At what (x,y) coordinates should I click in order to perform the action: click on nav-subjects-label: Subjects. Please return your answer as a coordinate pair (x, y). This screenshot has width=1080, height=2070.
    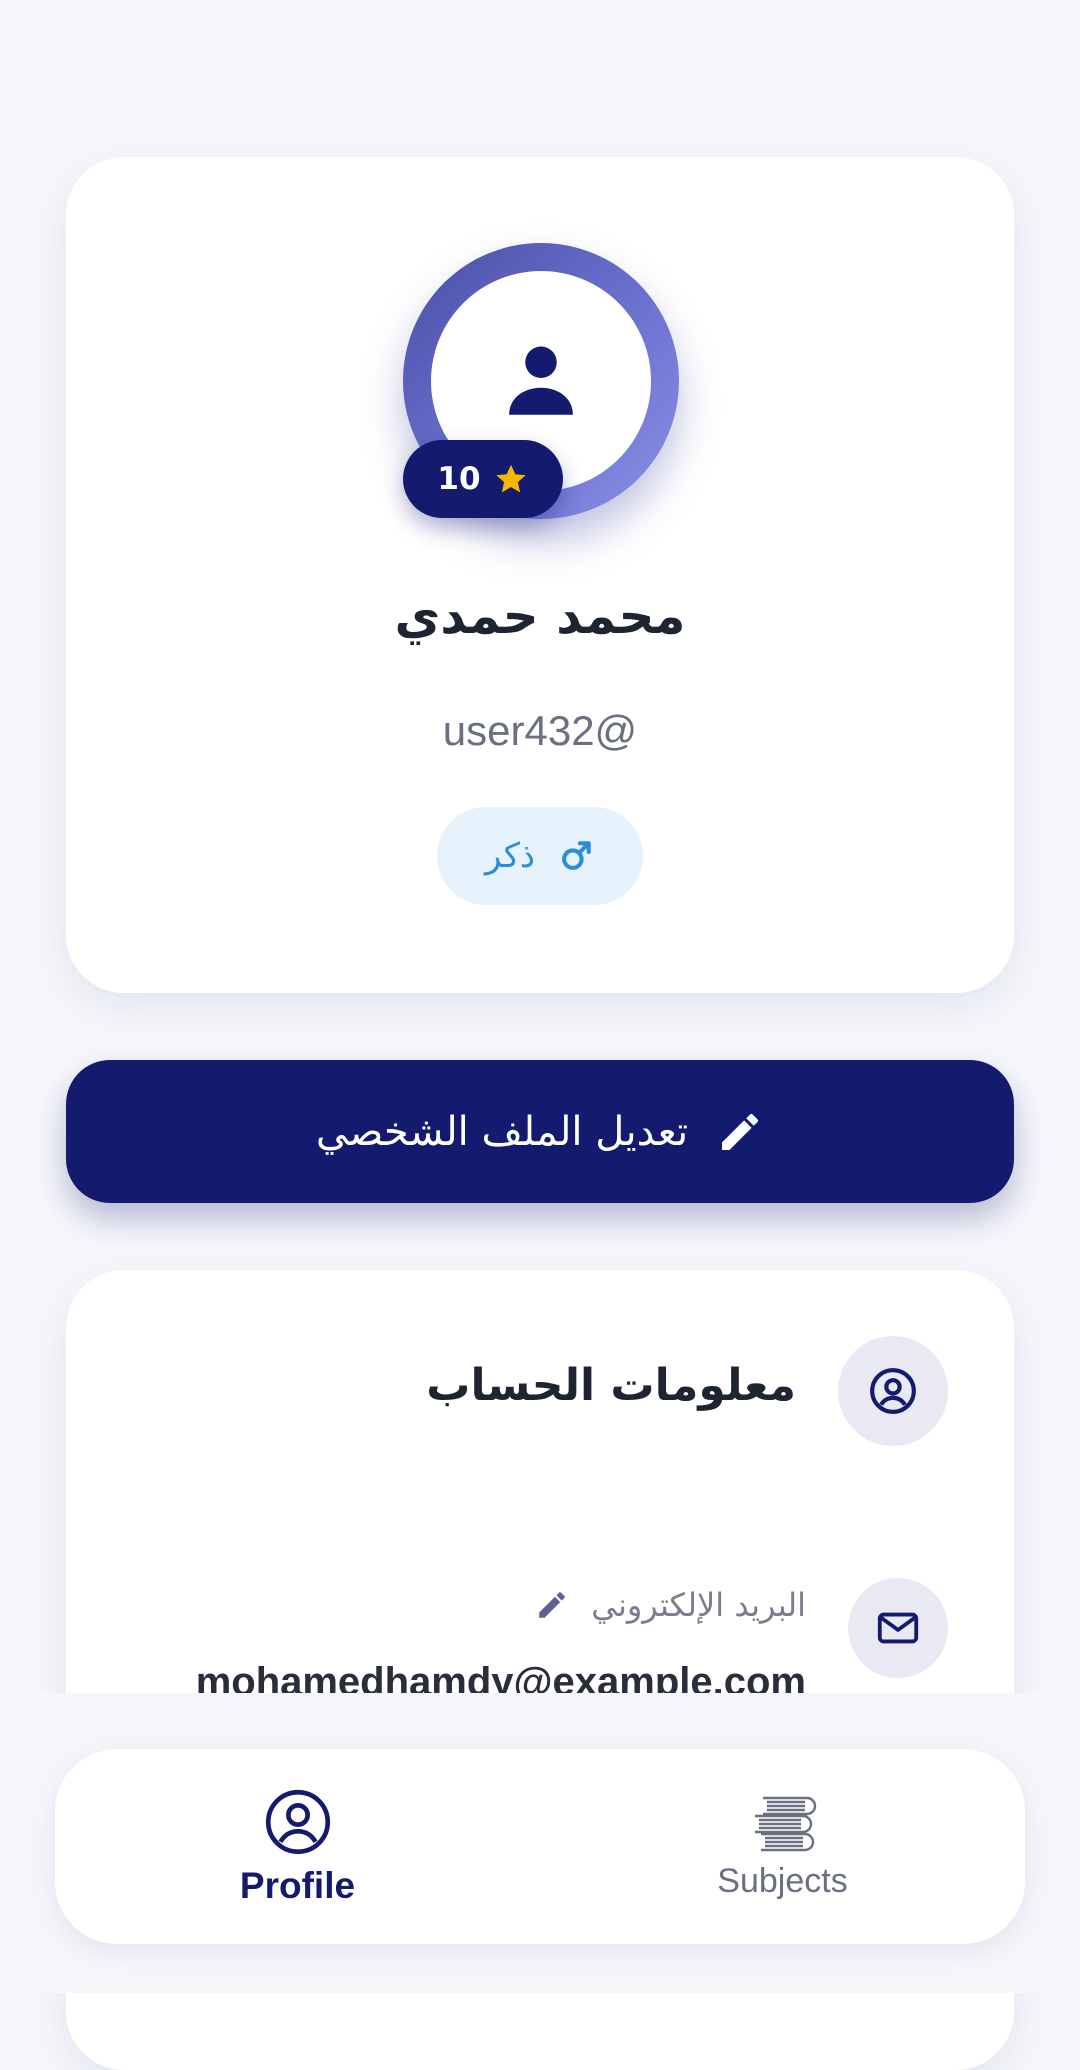
    Looking at the image, I should click on (782, 1881).